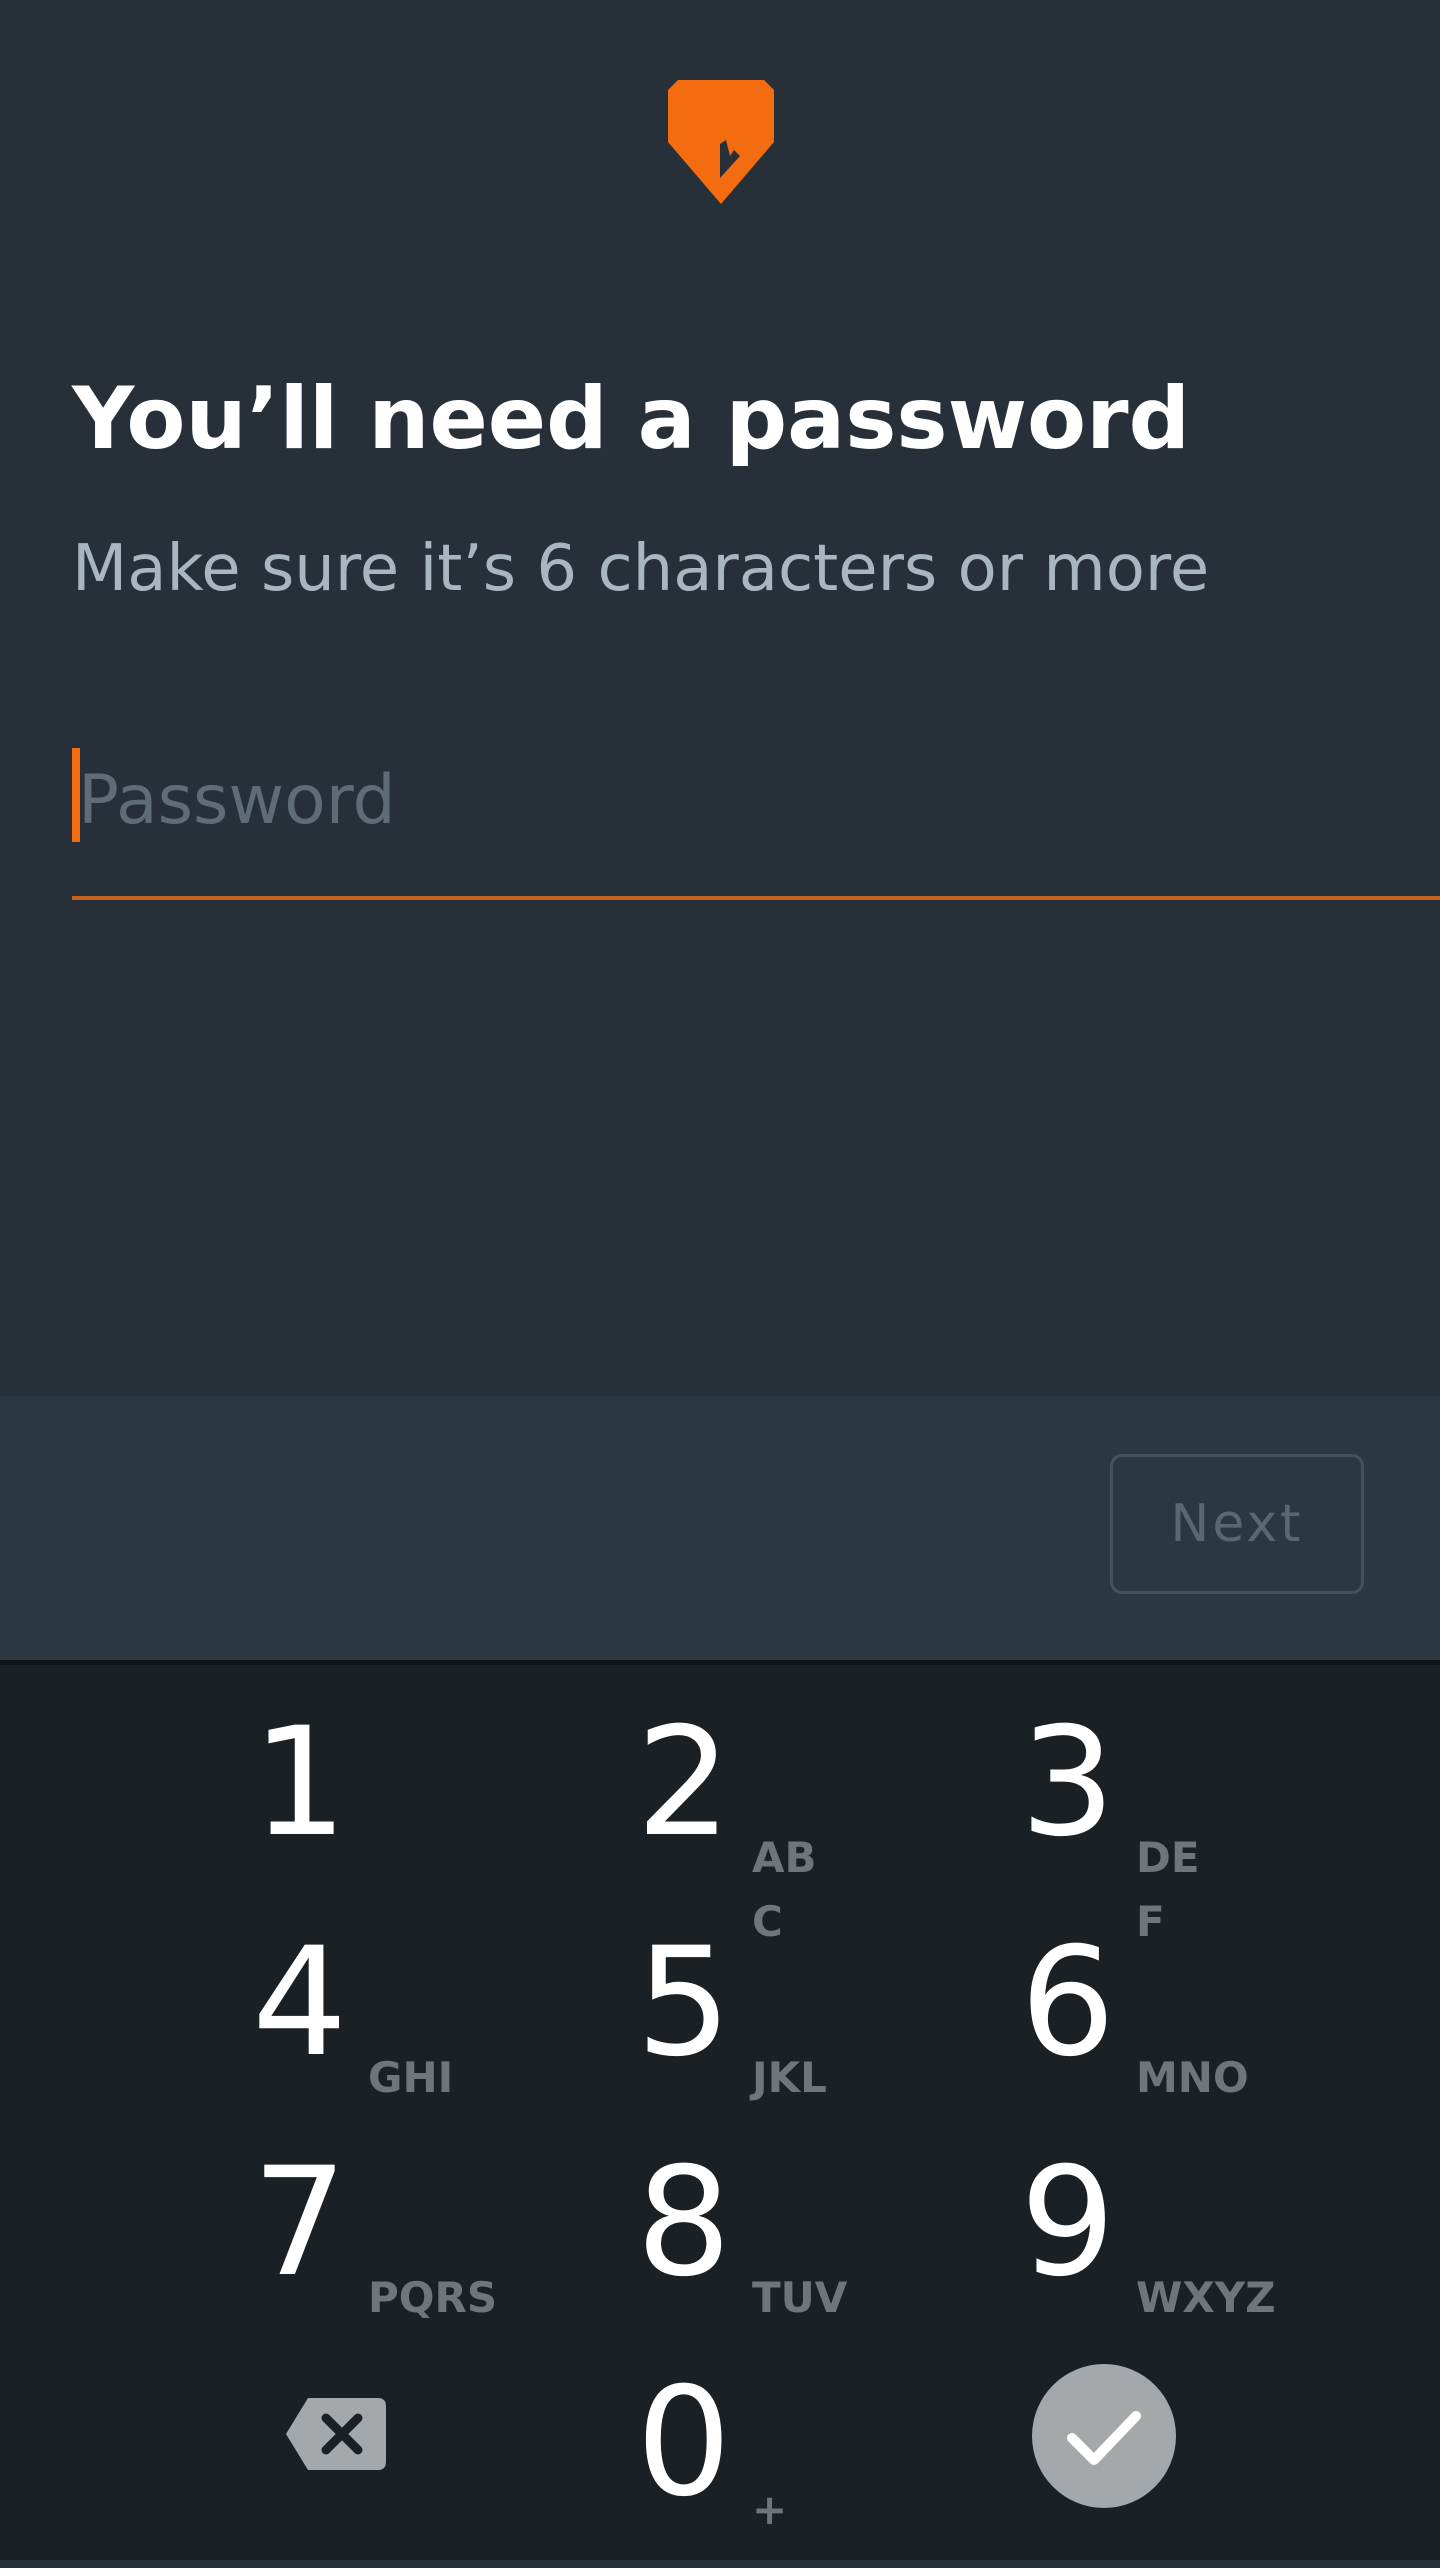 Image resolution: width=1440 pixels, height=2568 pixels. Describe the element at coordinates (684, 2223) in the screenshot. I see `key-digit: 8` at that location.